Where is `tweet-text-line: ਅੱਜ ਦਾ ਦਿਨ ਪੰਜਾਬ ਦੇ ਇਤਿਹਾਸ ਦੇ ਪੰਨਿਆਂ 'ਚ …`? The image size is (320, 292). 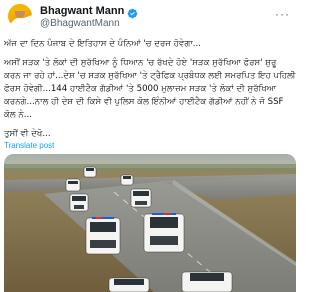 tweet-text-line: ਅੱਜ ਦਾ ਦਿਨ ਪੰਜਾਬ ਦੇ ਇਤਿਹਾਸ ਦੇ ਪੰਨਿਆਂ 'ਚ … is located at coordinates (102, 44).